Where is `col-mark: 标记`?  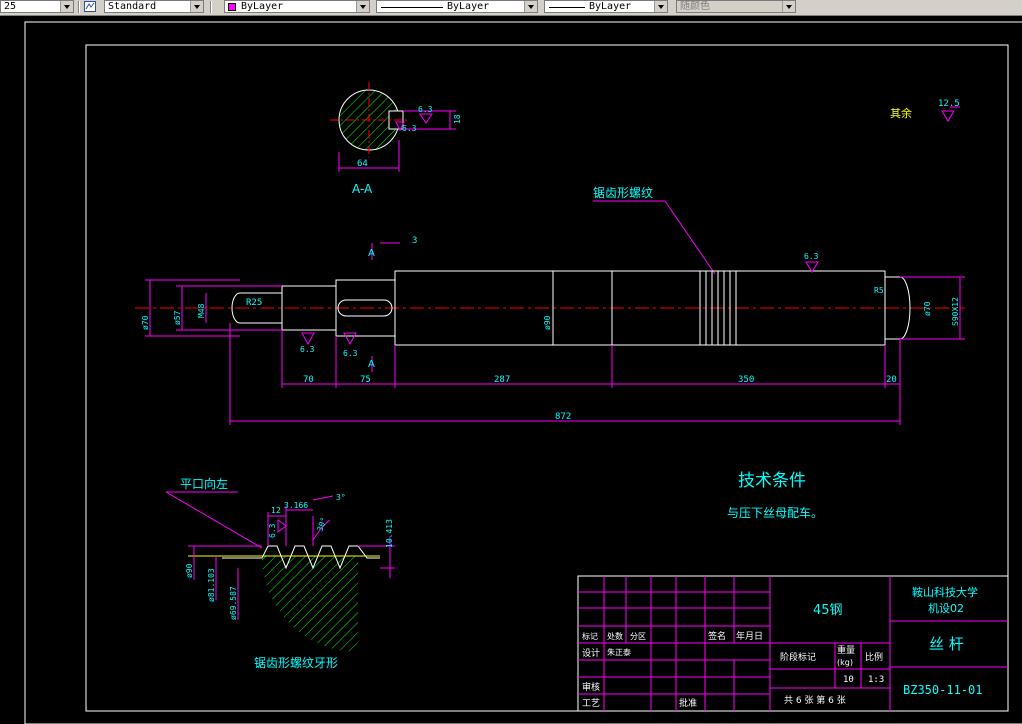 col-mark: 标记 is located at coordinates (590, 636).